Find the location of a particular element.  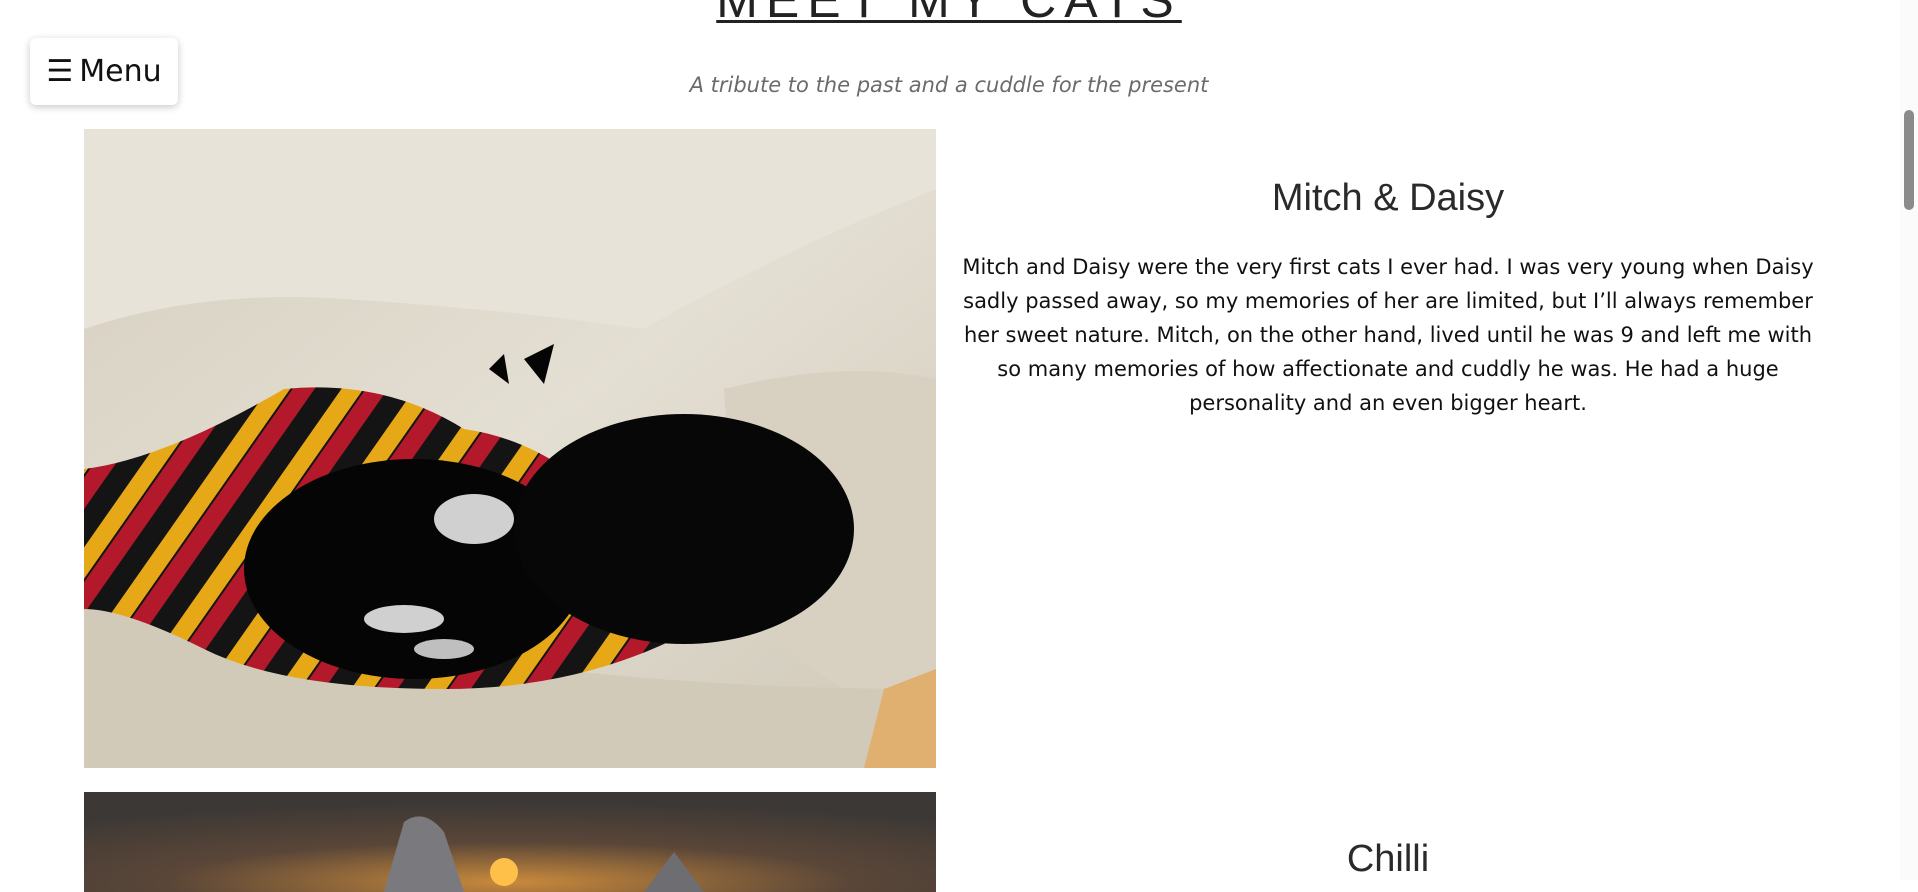

page-title: MEET MY CATS is located at coordinates (949, 15).